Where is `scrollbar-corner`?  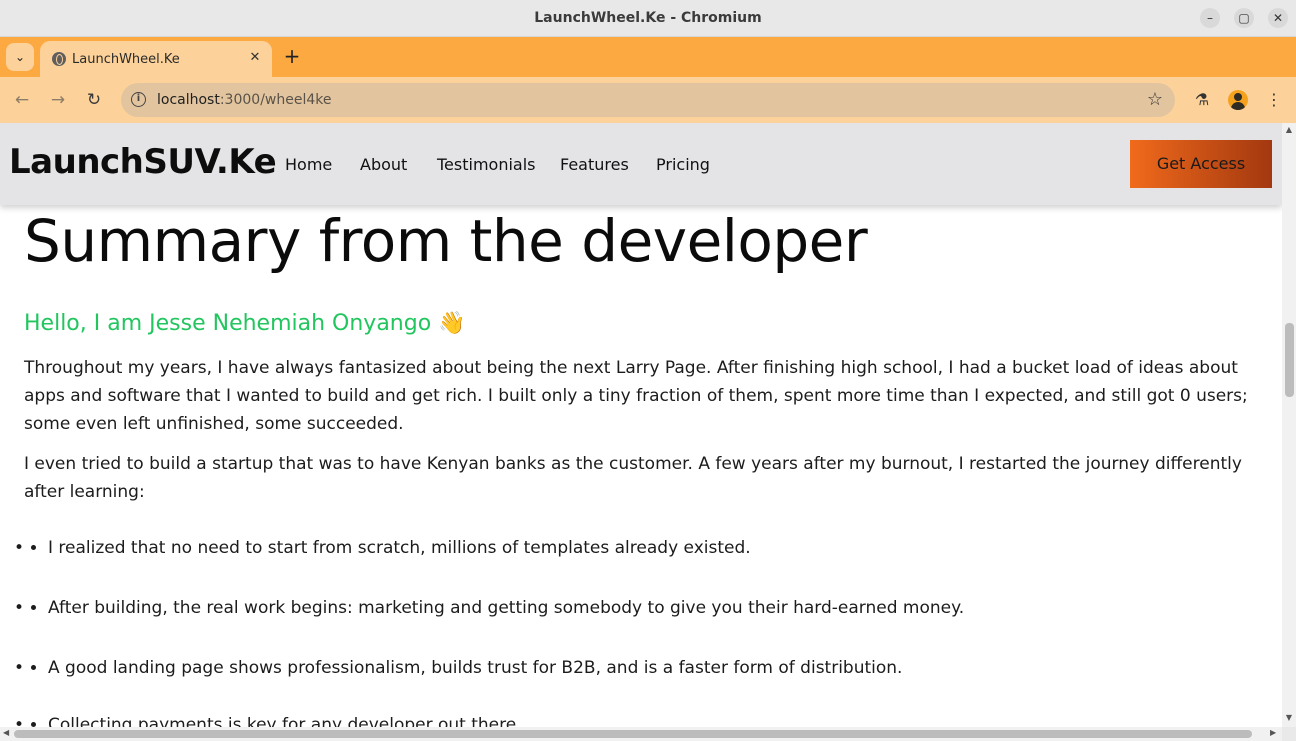
scrollbar-corner is located at coordinates (1289, 734).